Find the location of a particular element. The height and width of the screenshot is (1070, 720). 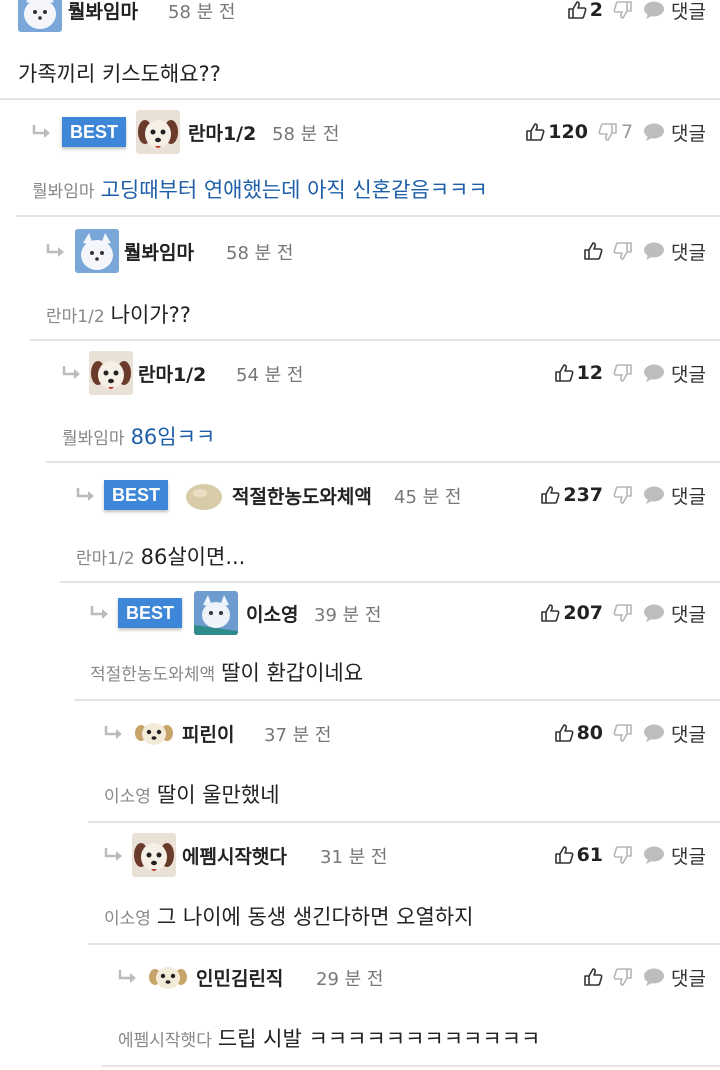

username: 이소영 is located at coordinates (272, 613).